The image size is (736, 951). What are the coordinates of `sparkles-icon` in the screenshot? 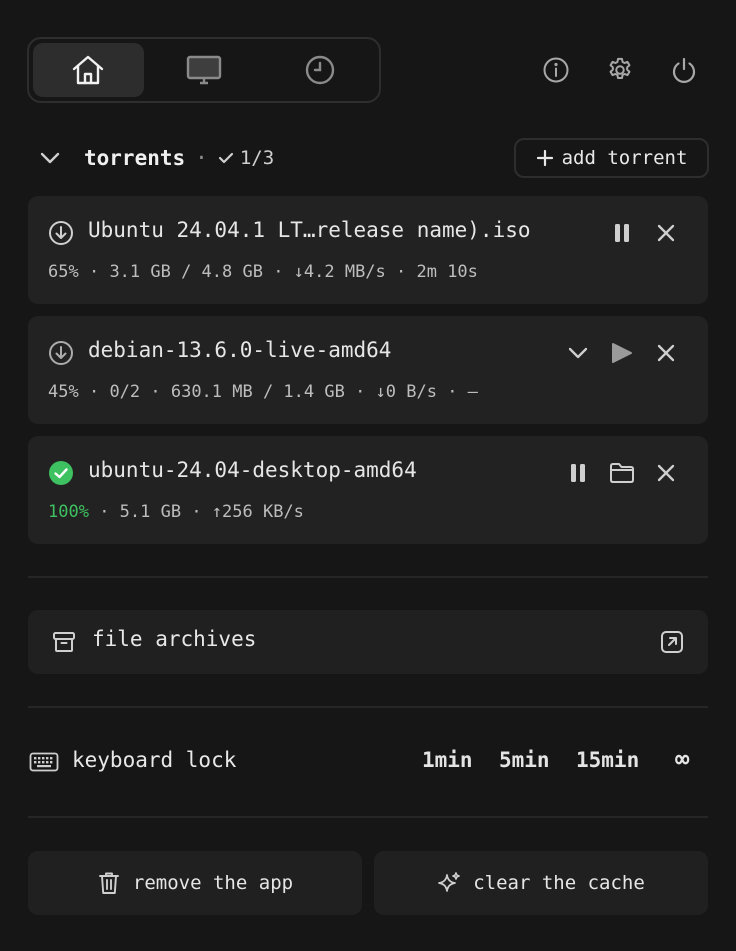 It's located at (449, 882).